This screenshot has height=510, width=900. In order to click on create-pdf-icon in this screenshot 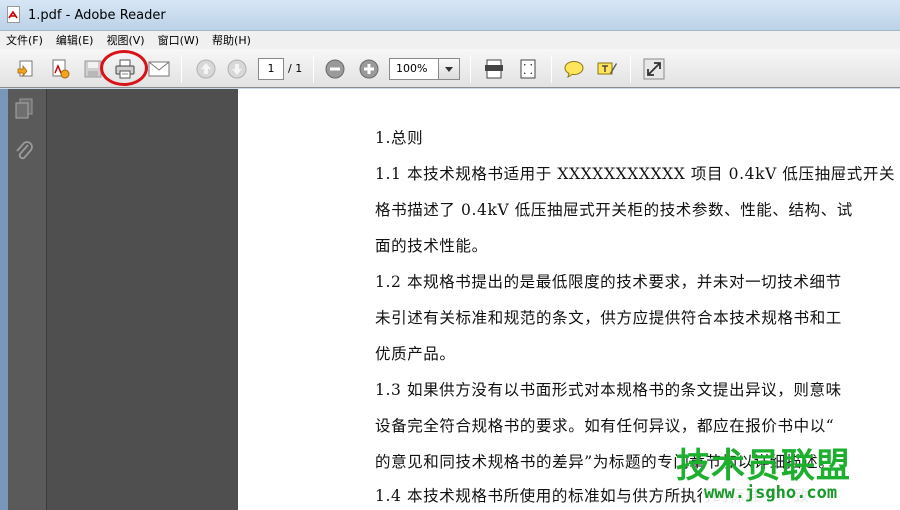, I will do `click(60, 69)`.